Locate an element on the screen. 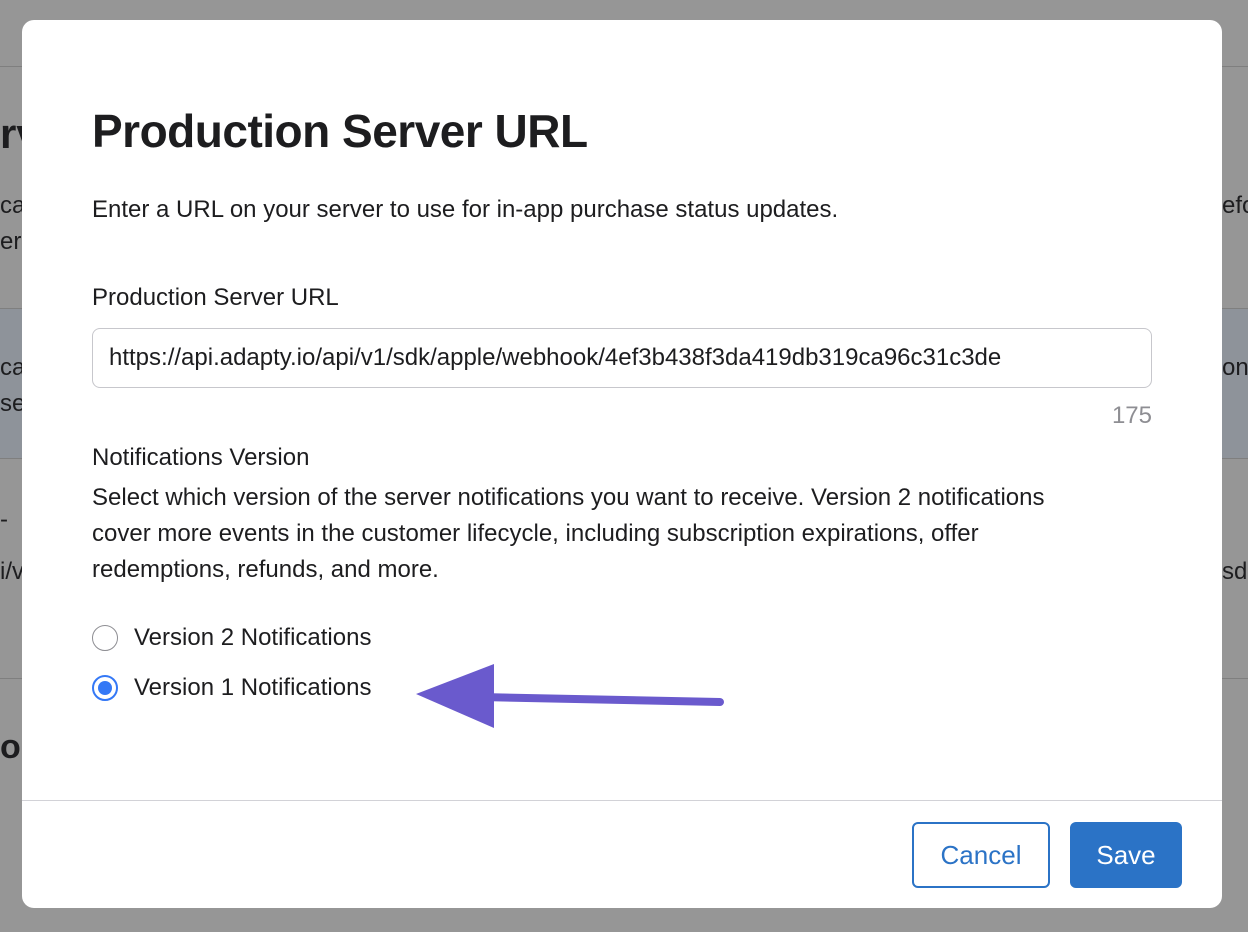  background-fragment: sd is located at coordinates (1235, 571).